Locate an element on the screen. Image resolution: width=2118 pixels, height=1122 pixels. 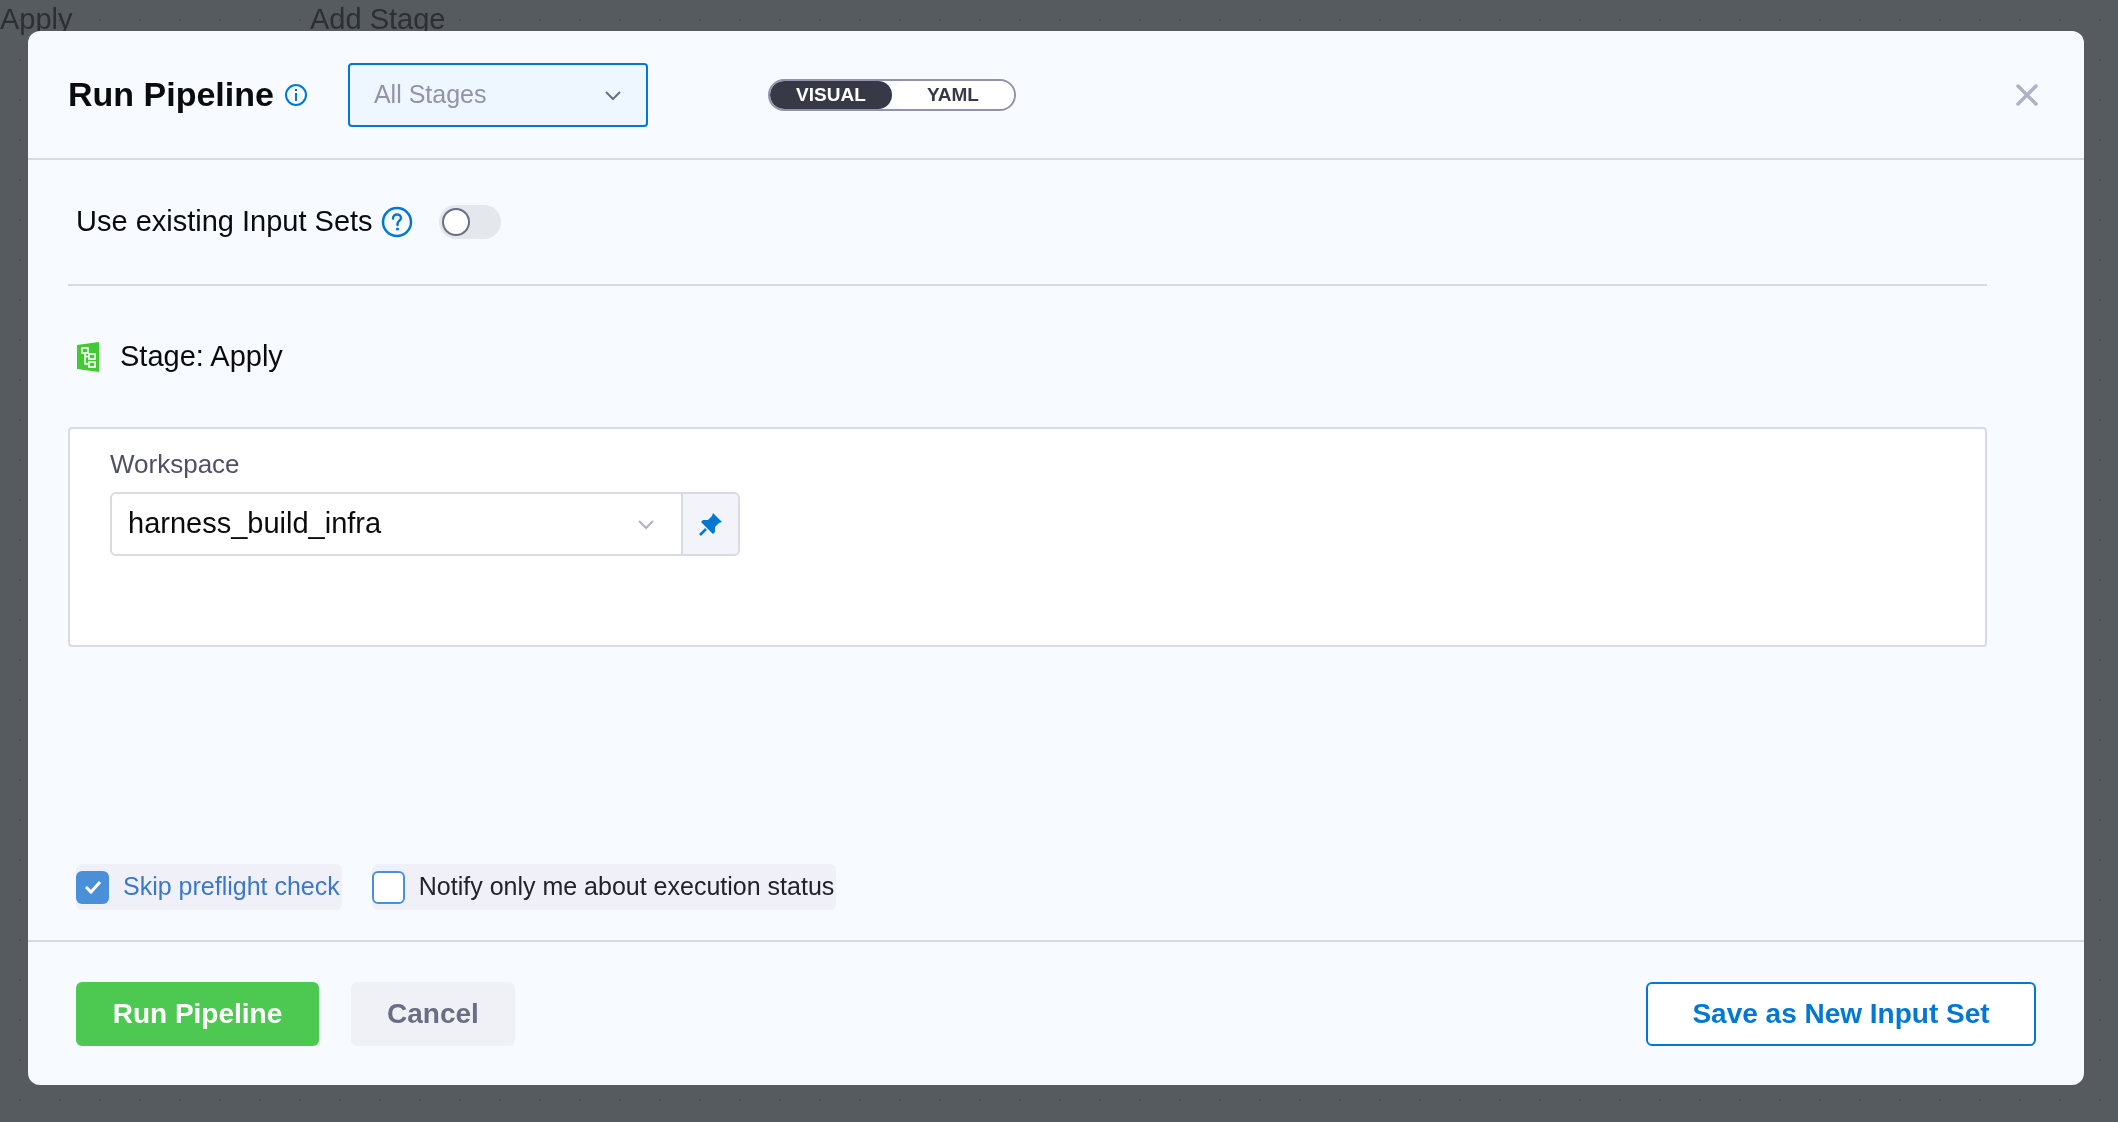
toggle-switch is located at coordinates (469, 222).